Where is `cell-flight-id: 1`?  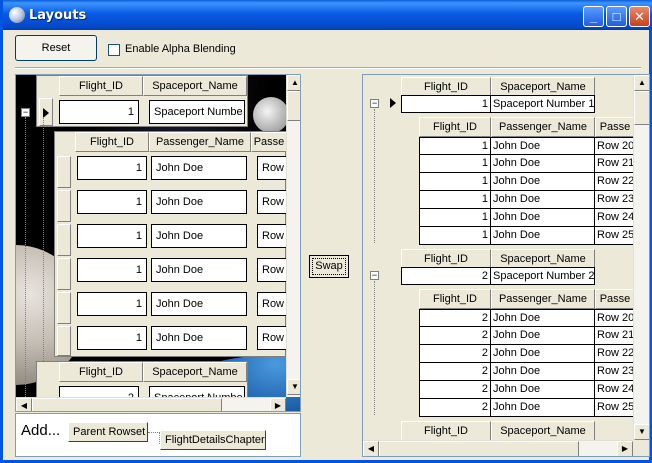 cell-flight-id: 1 is located at coordinates (446, 104).